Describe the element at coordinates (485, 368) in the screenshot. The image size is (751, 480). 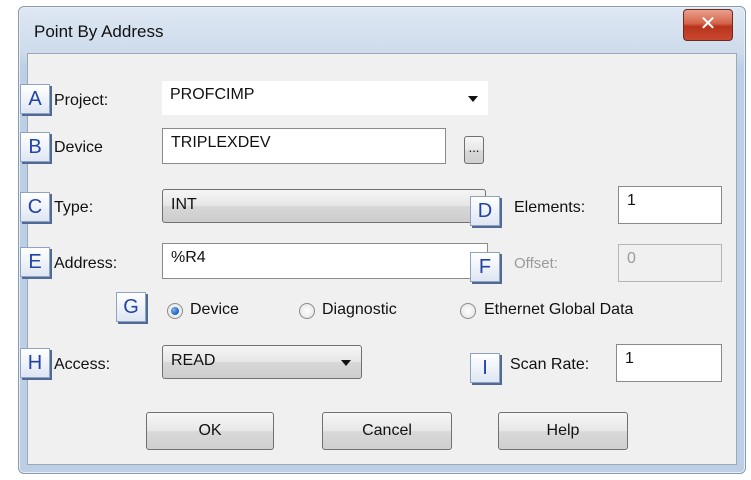
I see `callout-badge-i: I` at that location.